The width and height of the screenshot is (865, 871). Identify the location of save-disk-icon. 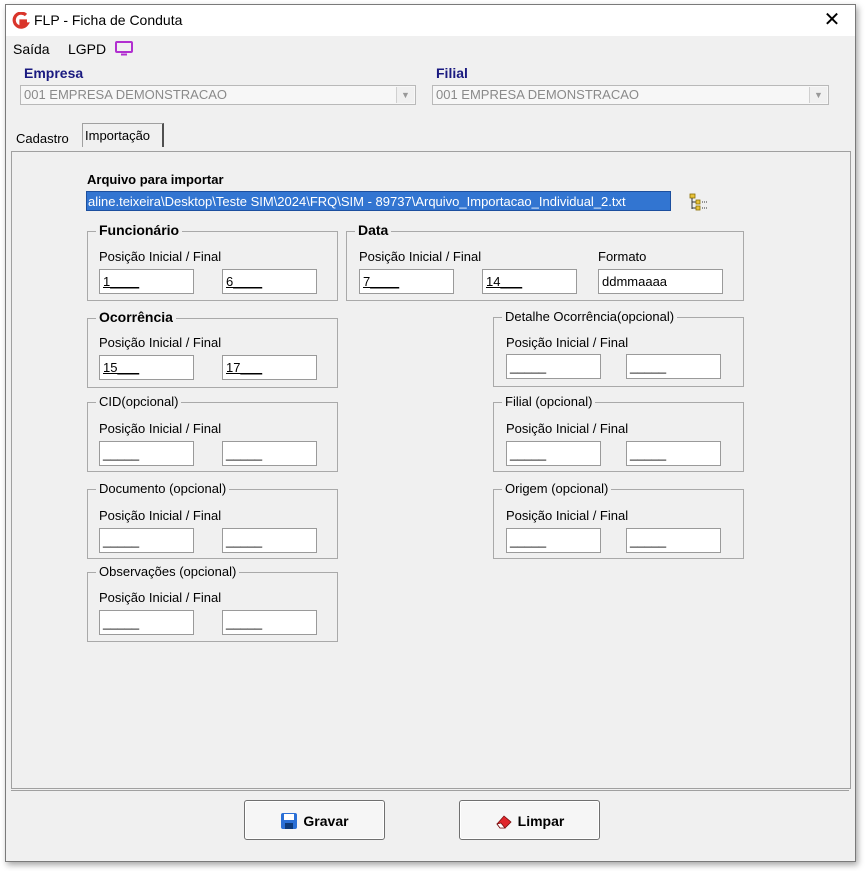
(289, 821).